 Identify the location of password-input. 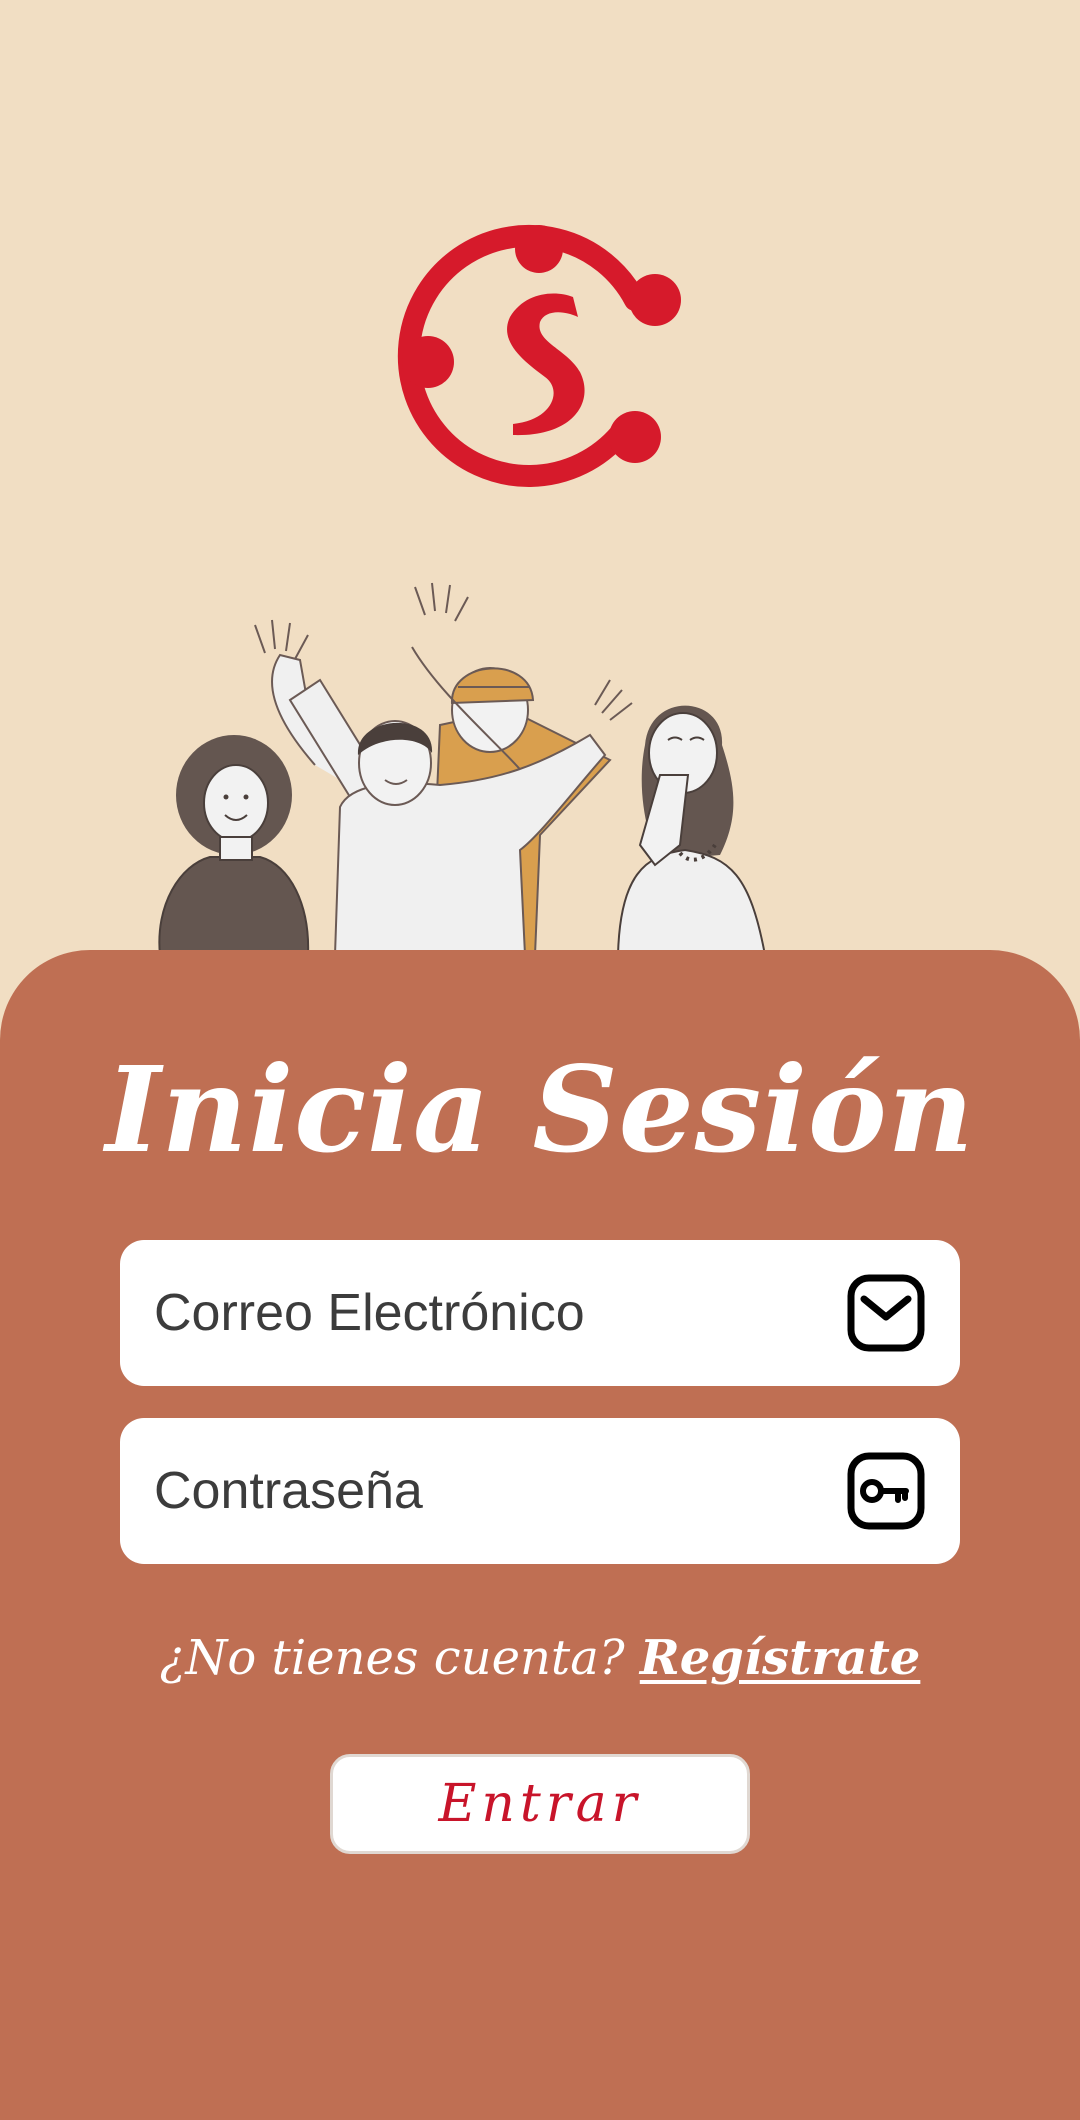
(500, 1491).